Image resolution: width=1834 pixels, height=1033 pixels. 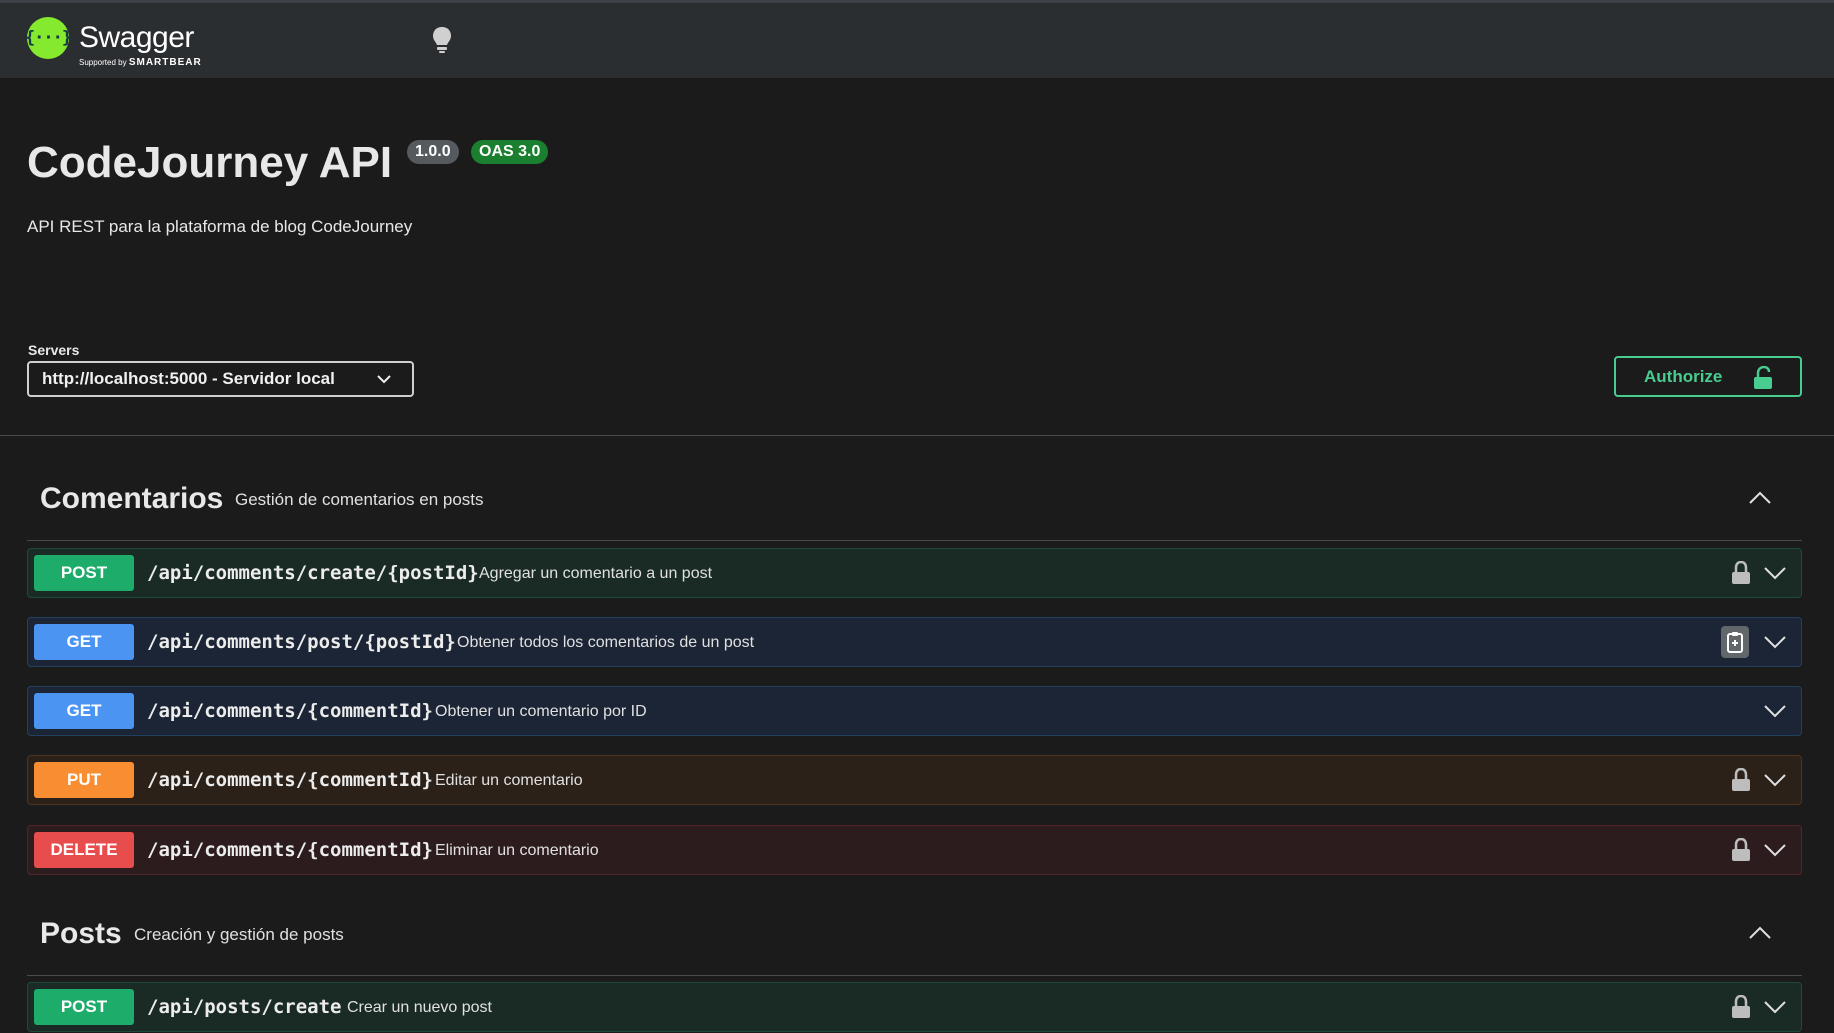 I want to click on operation-path: /api/comments/create/{postId}, so click(x=313, y=573).